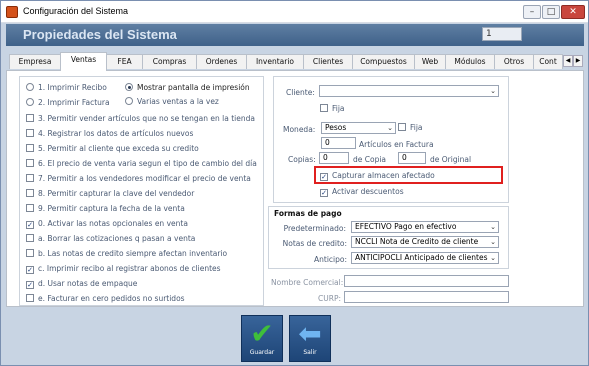 This screenshot has height=366, width=589. Describe the element at coordinates (421, 257) in the screenshot. I see `anticipo-value: ANTICIPOCLI Anticipado de clientes` at that location.